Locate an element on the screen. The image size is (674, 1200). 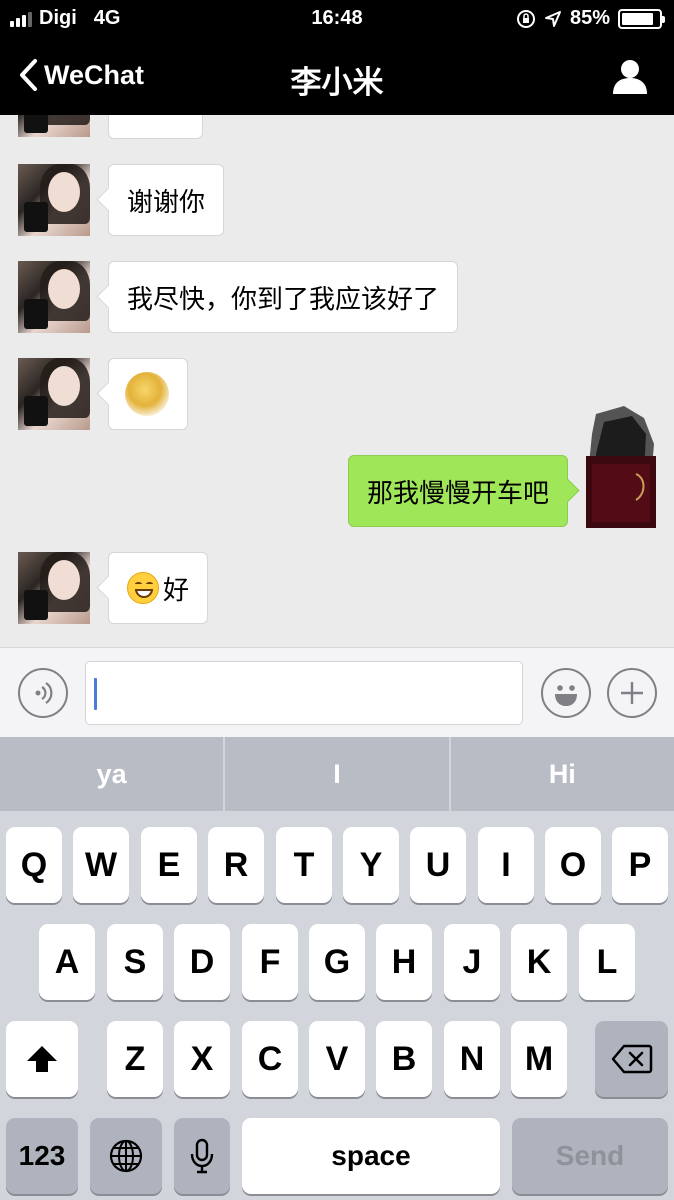
key-w: W is located at coordinates (101, 865).